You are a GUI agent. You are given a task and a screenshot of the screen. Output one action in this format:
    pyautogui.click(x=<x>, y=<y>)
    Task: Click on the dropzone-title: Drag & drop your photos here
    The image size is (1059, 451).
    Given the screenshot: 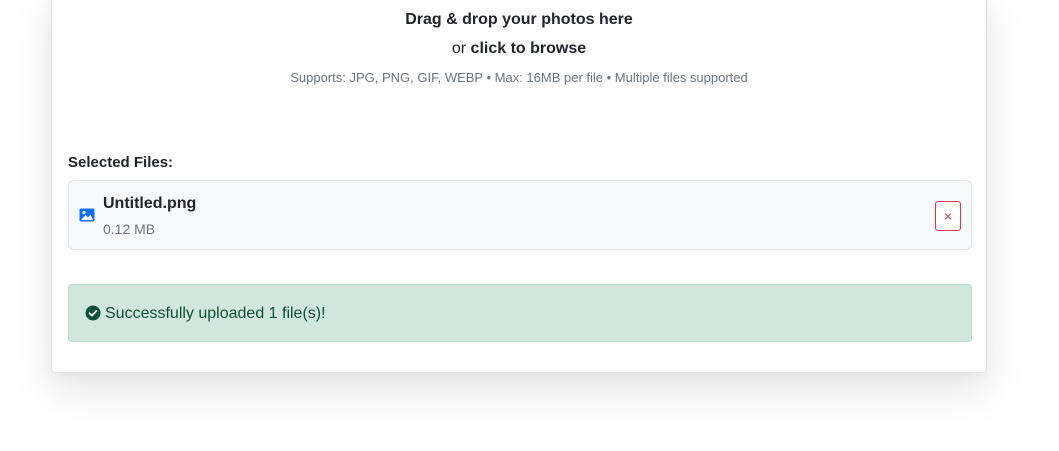 What is the action you would take?
    pyautogui.click(x=519, y=19)
    